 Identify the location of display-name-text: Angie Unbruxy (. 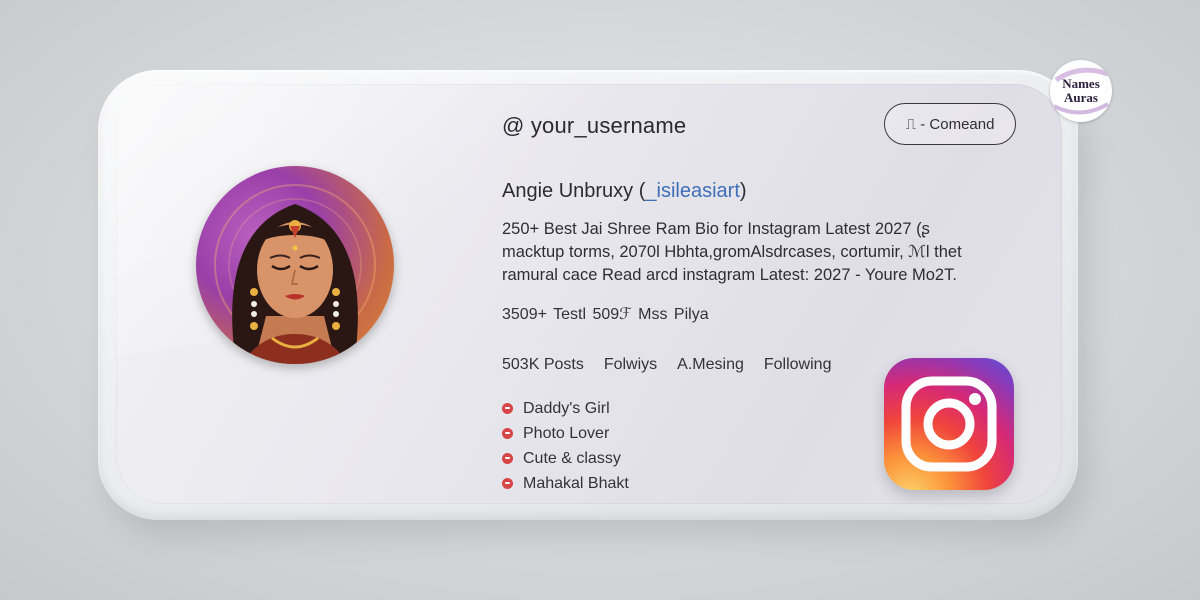
(574, 191).